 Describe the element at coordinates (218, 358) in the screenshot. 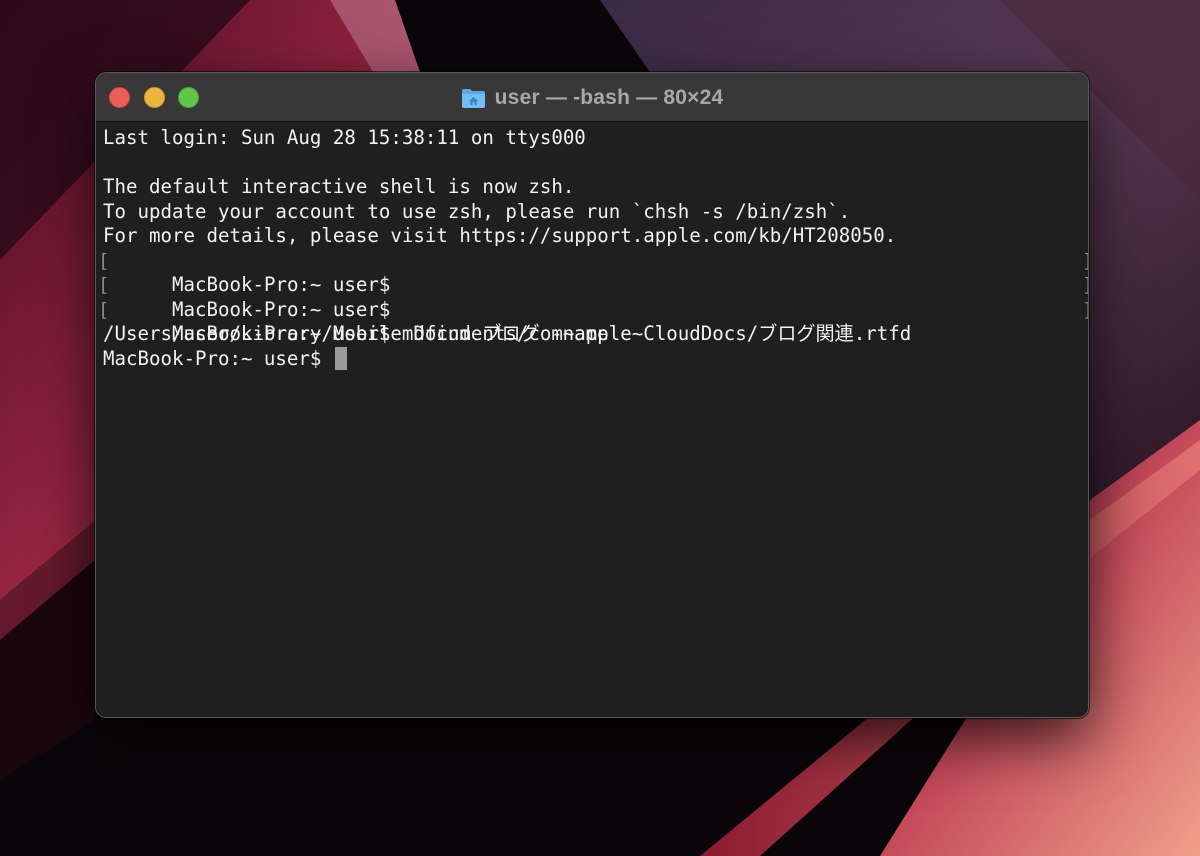

I see `prompt-text: MacBook-Pro:~ user$` at that location.